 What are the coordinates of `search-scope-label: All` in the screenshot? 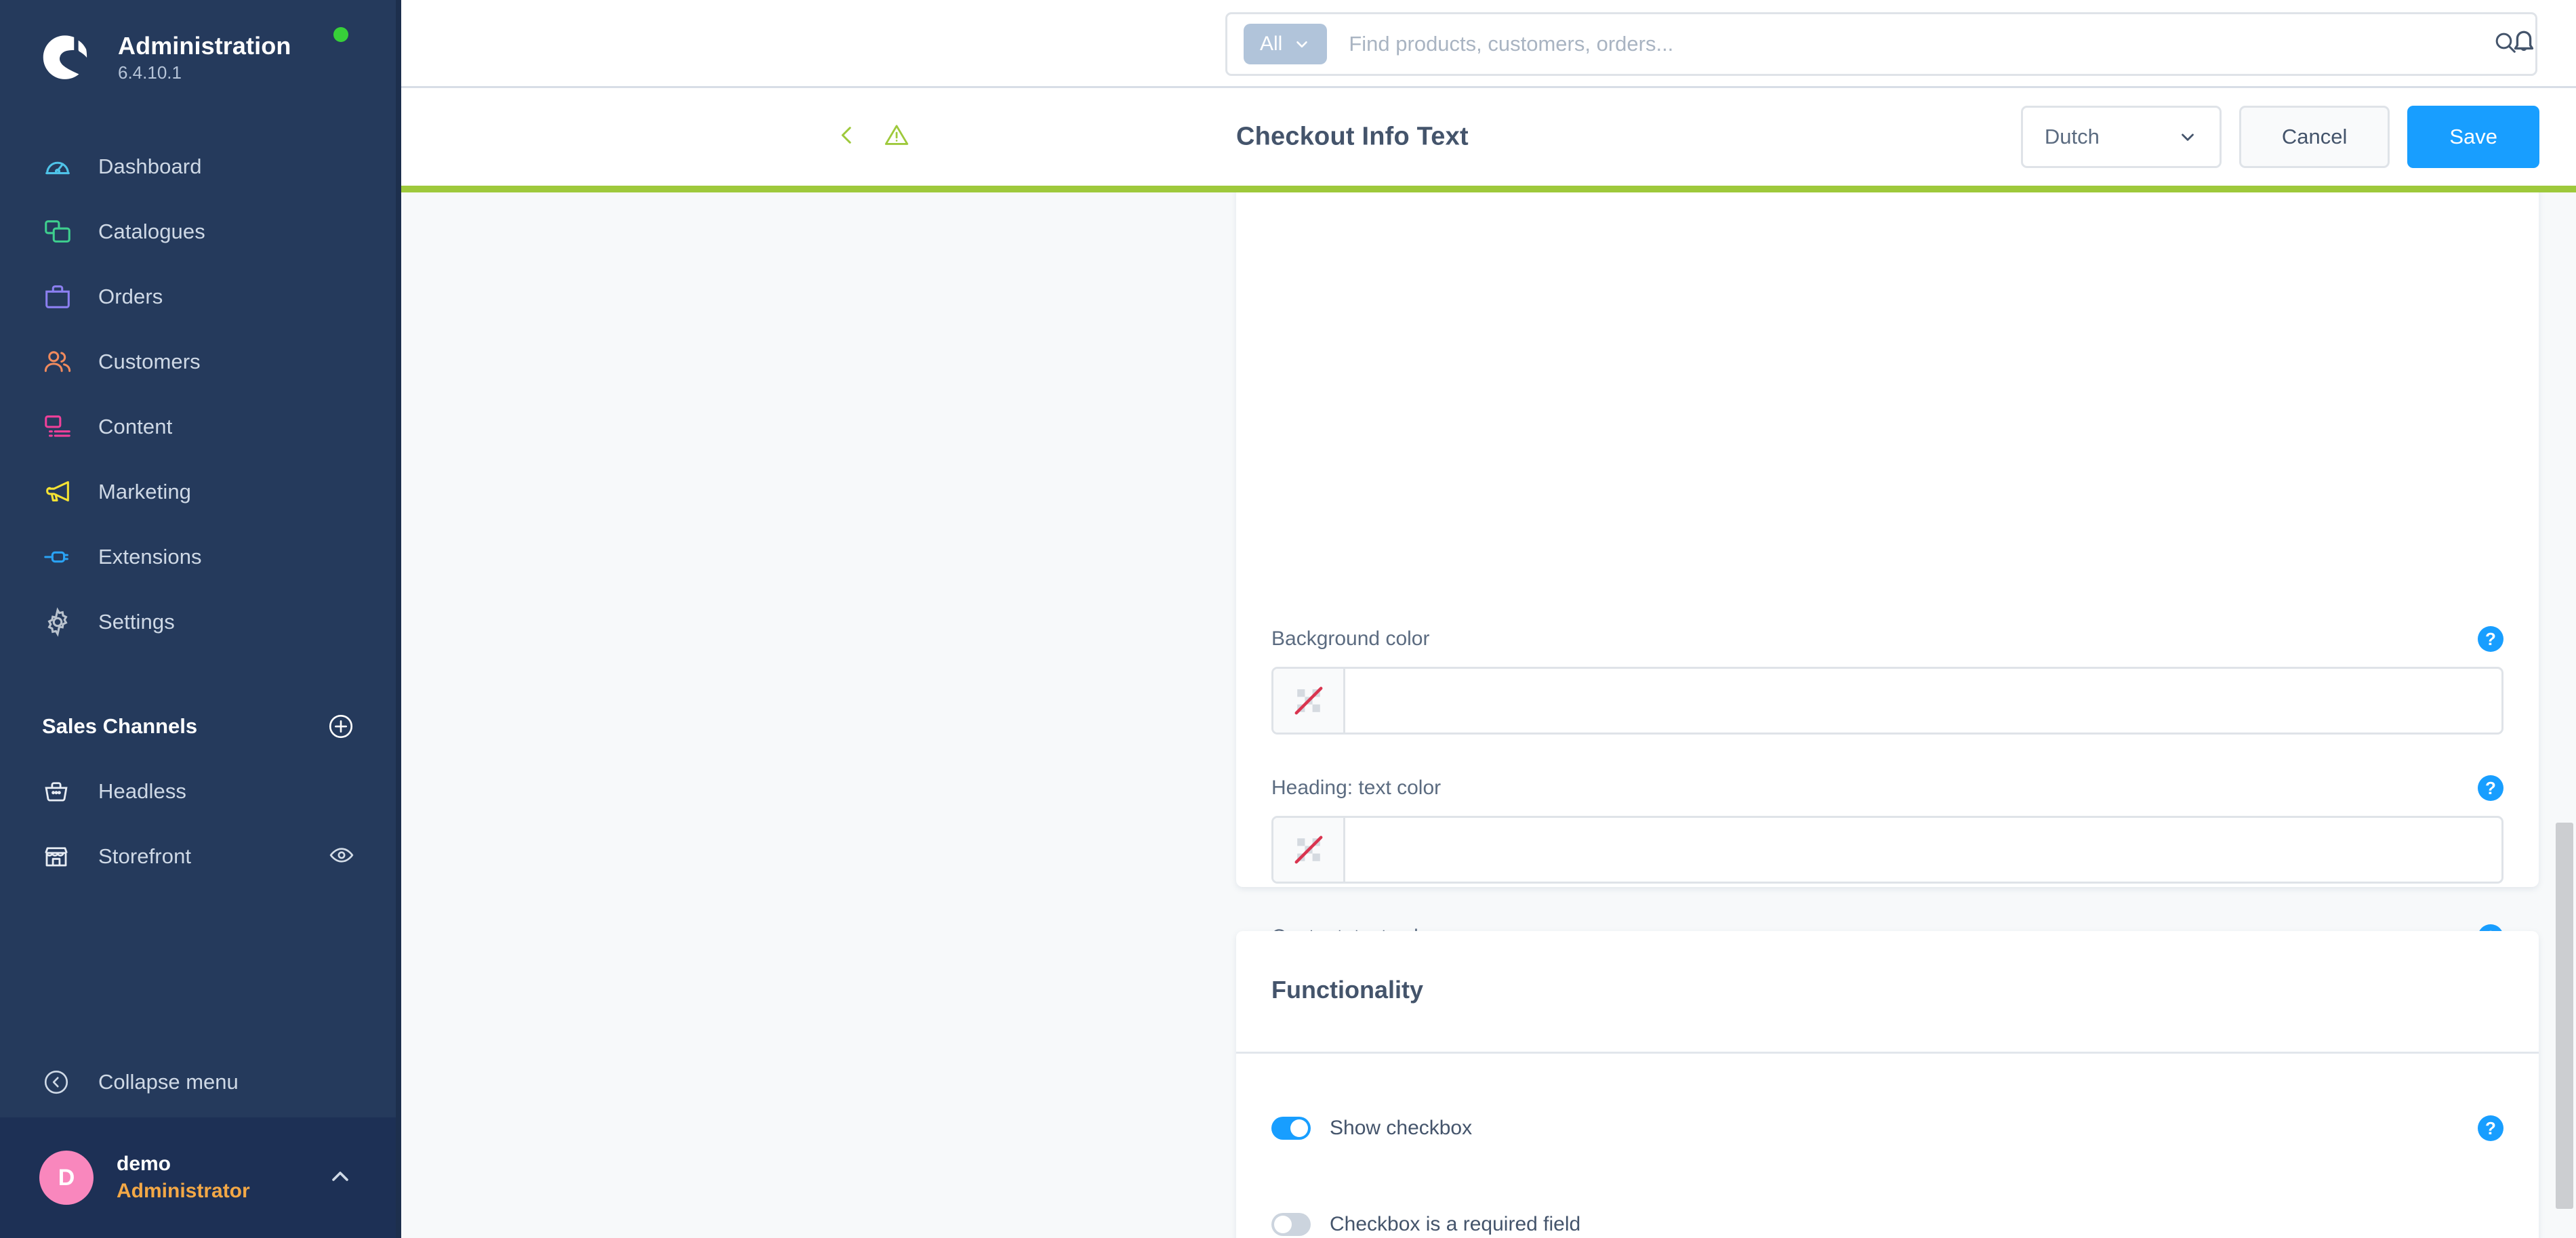 It's located at (1272, 44).